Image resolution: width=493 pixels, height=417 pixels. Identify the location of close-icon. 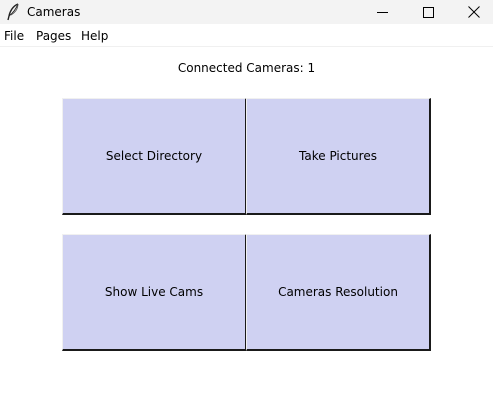
(474, 12).